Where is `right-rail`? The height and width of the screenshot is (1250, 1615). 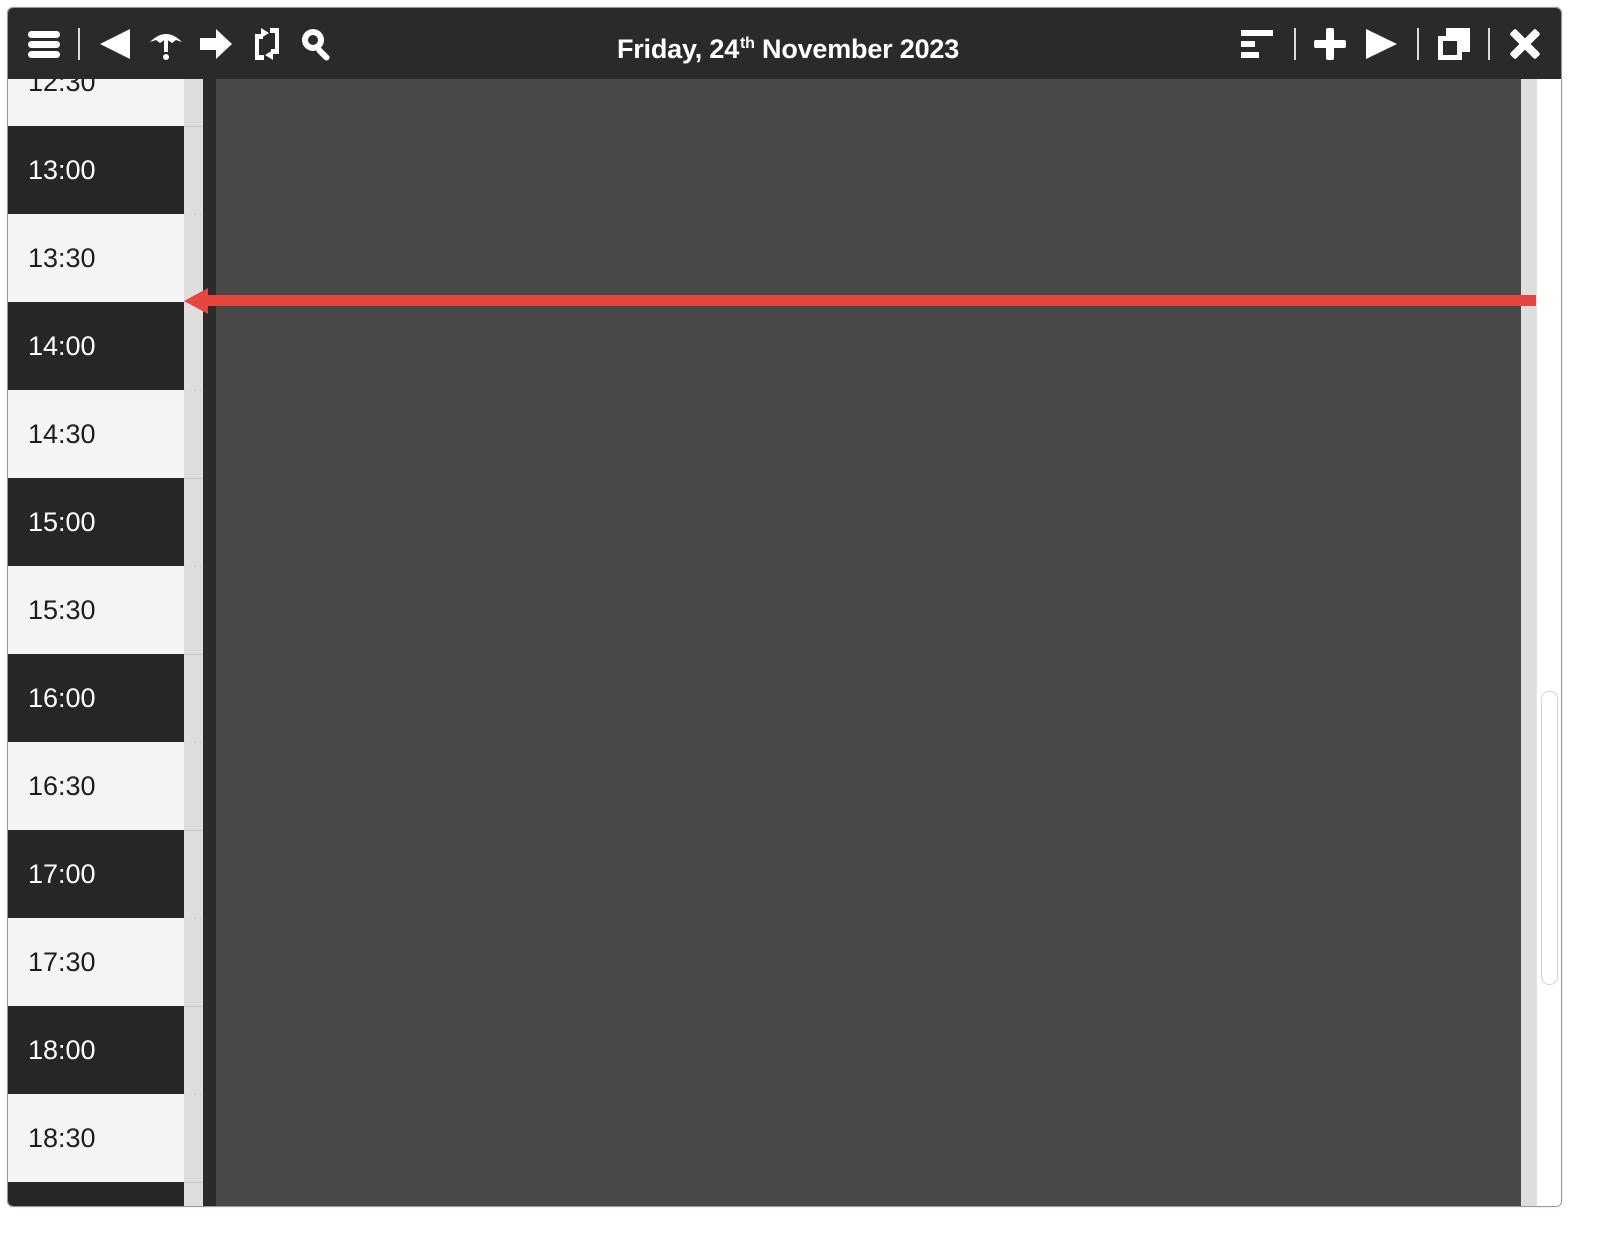
right-rail is located at coordinates (1528, 642).